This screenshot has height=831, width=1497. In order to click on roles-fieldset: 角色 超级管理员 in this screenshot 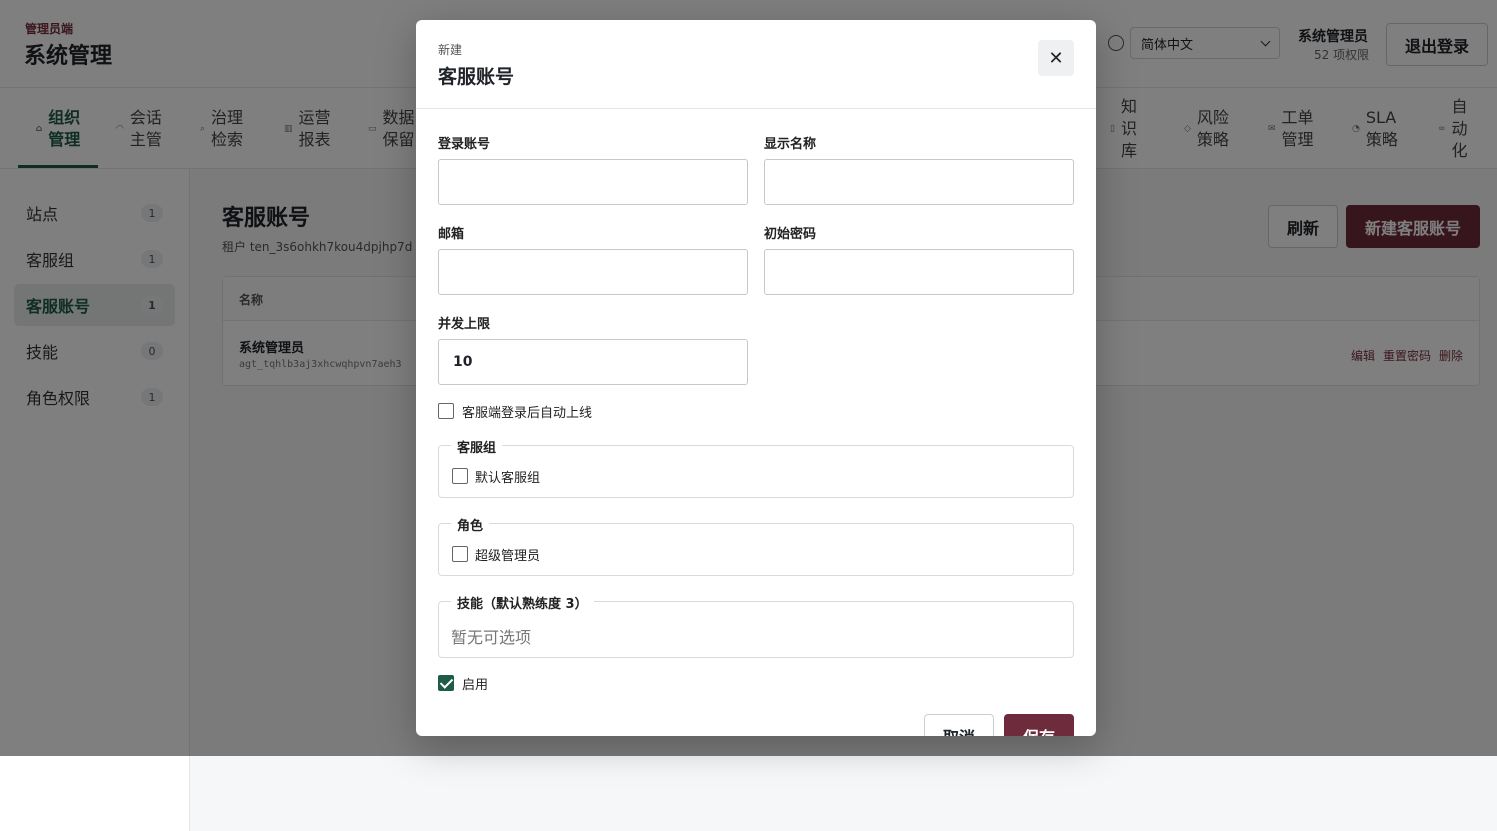, I will do `click(756, 545)`.